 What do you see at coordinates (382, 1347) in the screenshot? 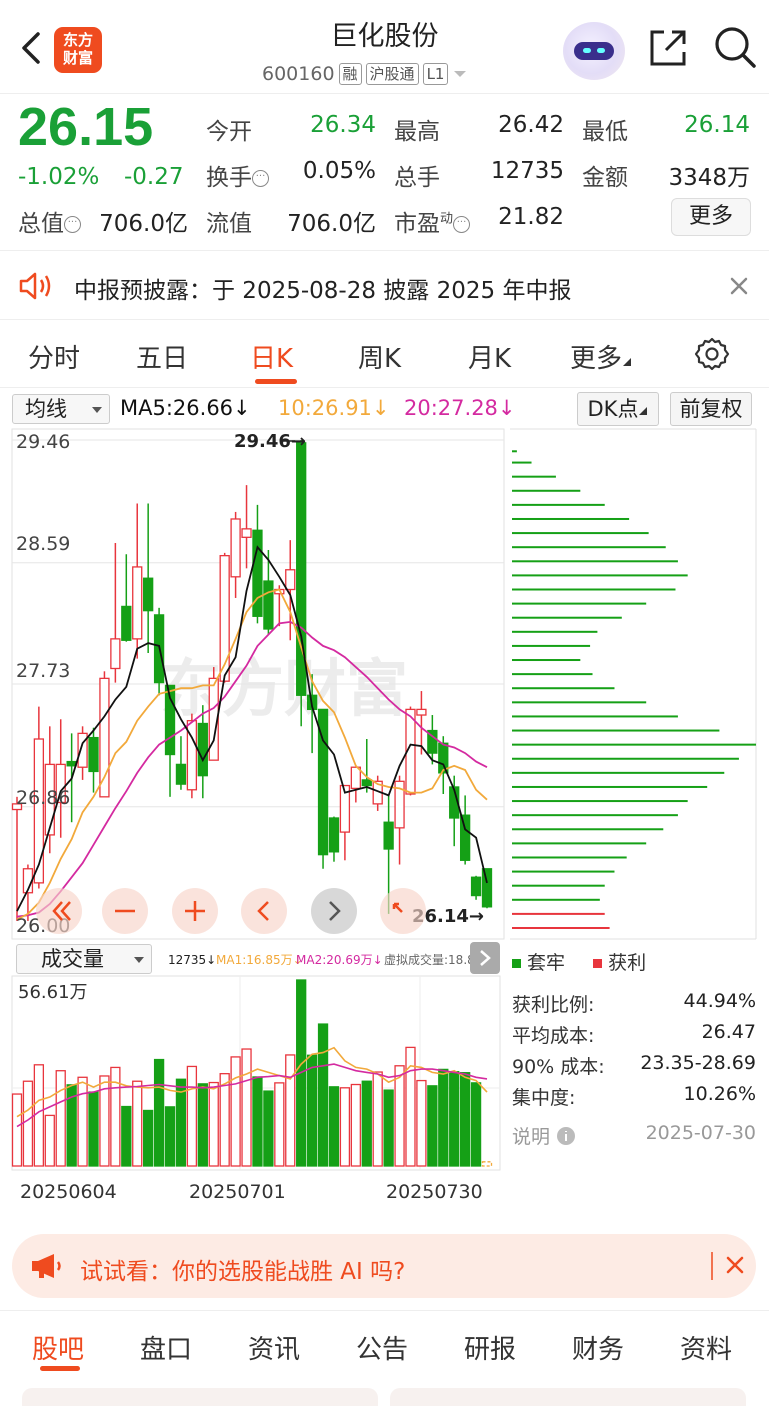
I see `tab-announcements: 公告` at bounding box center [382, 1347].